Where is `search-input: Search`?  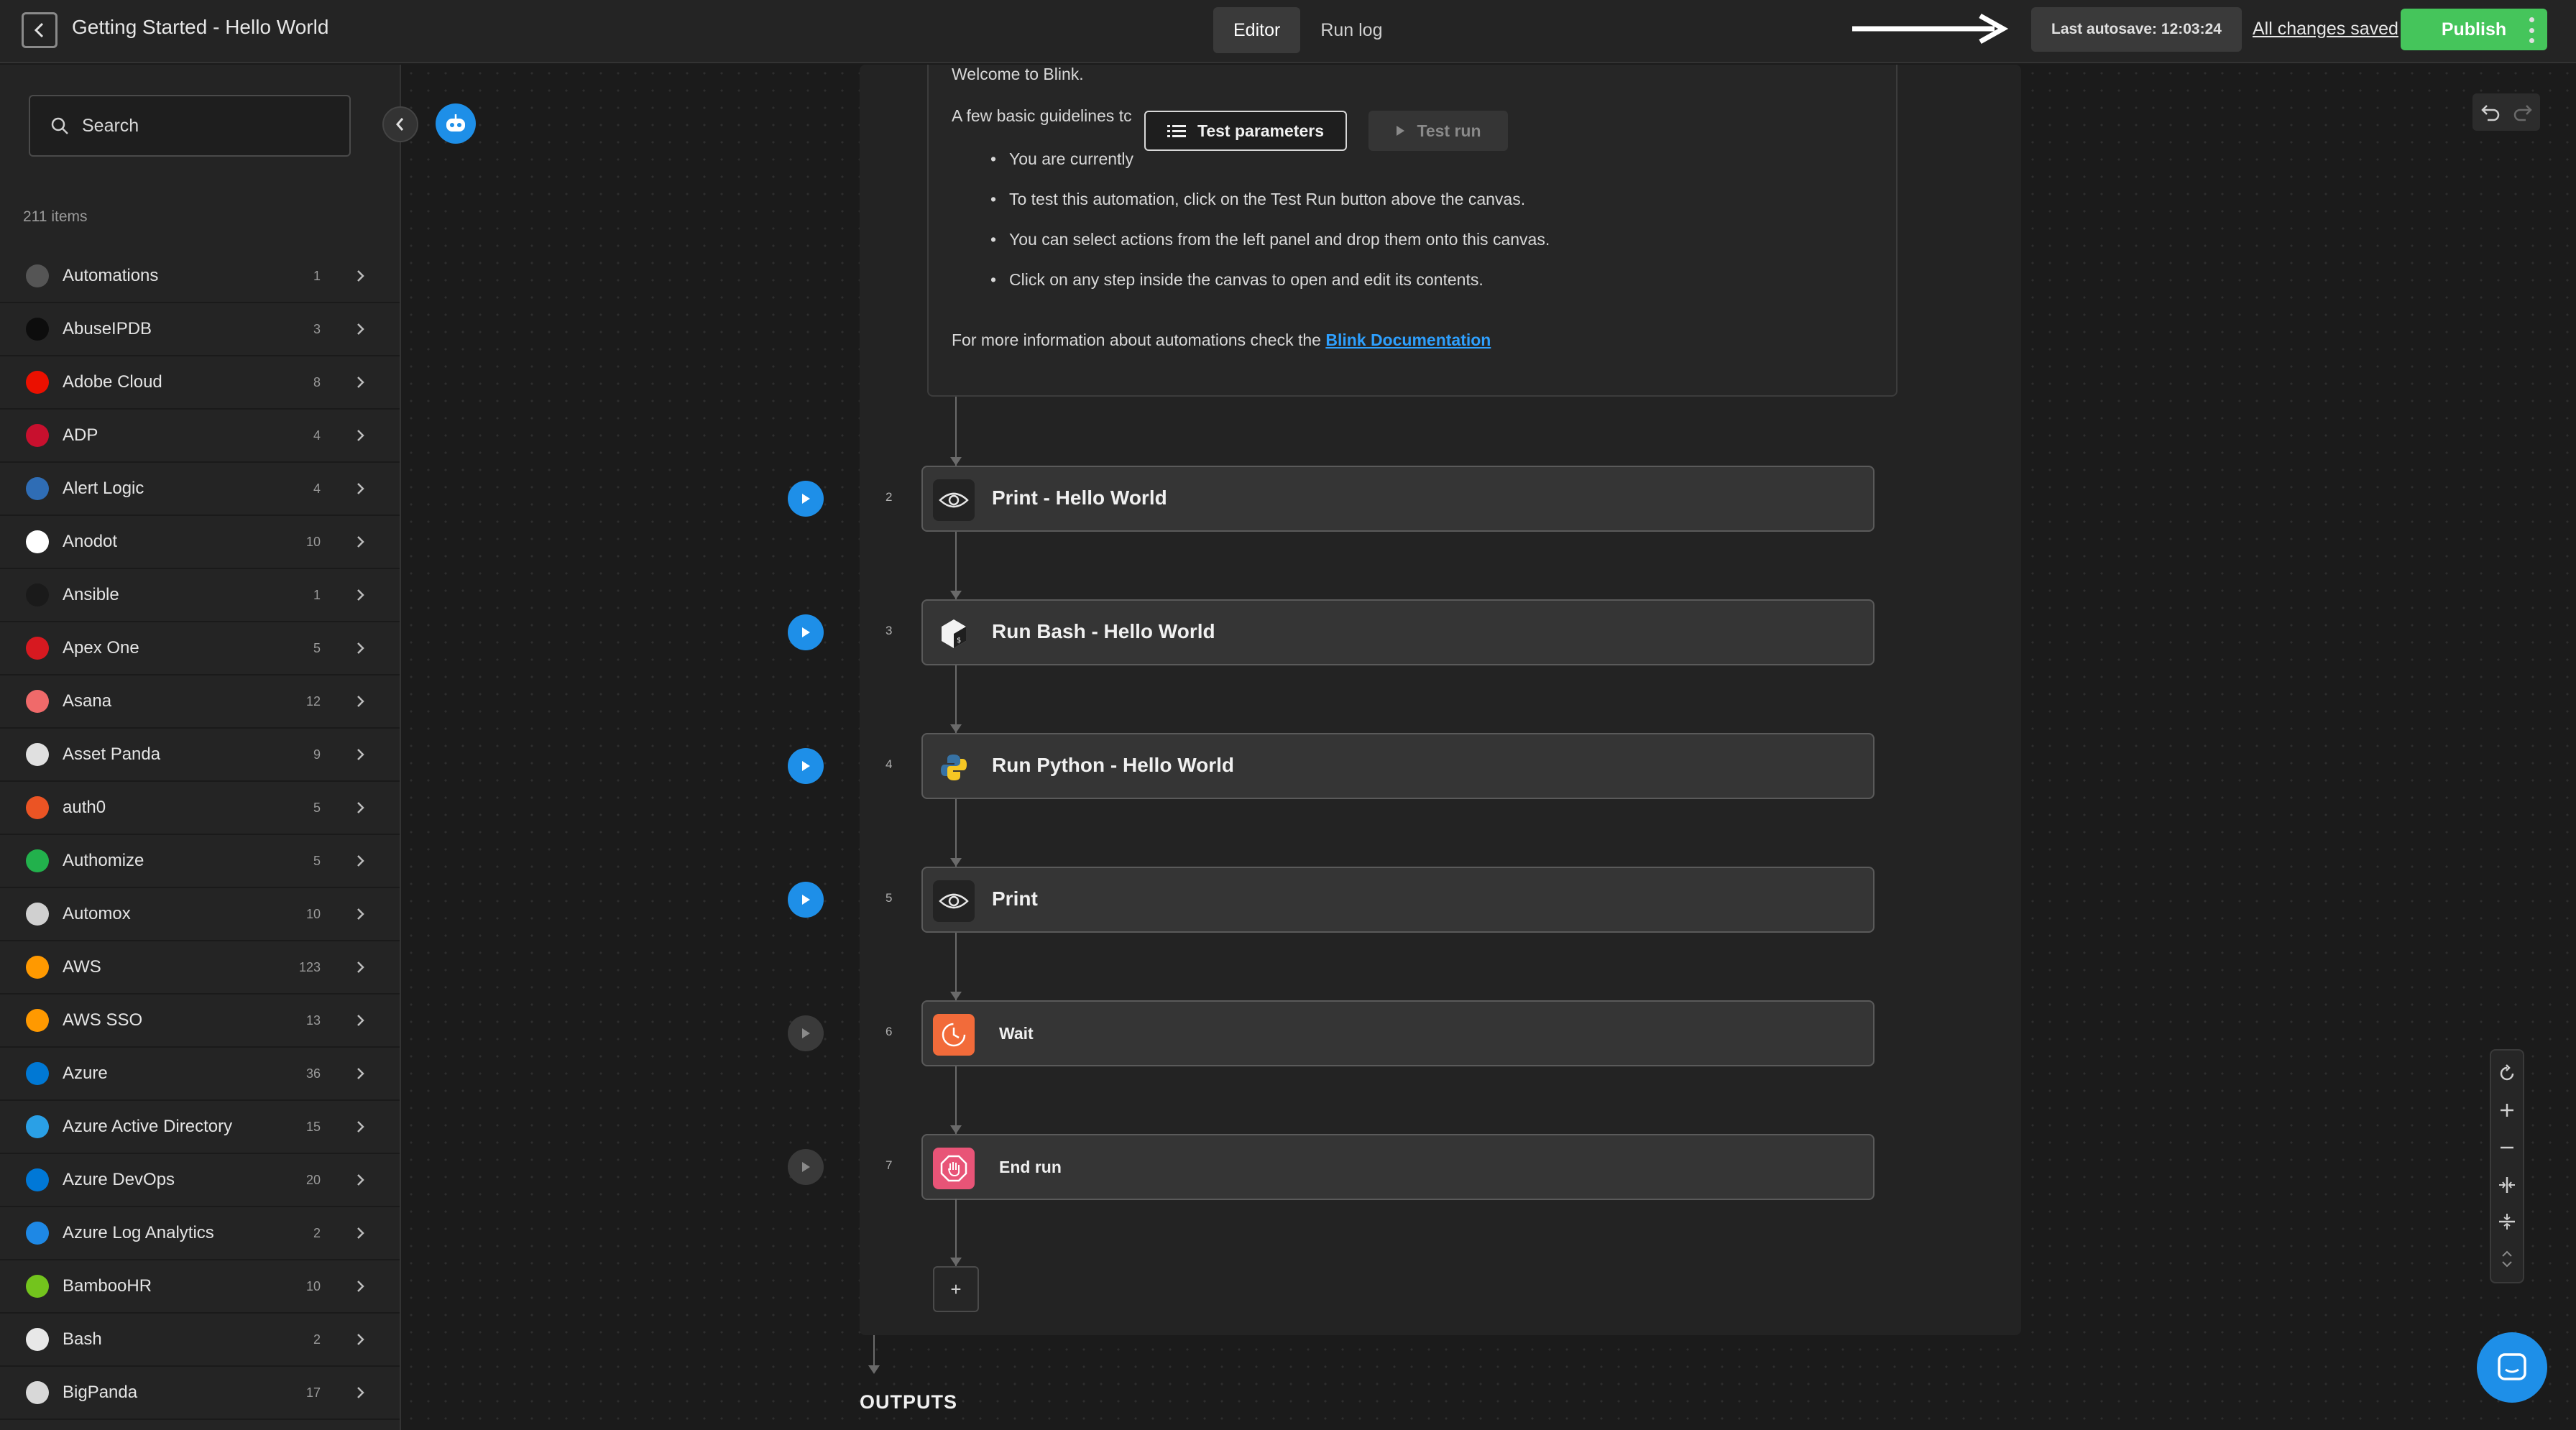 search-input: Search is located at coordinates (190, 126).